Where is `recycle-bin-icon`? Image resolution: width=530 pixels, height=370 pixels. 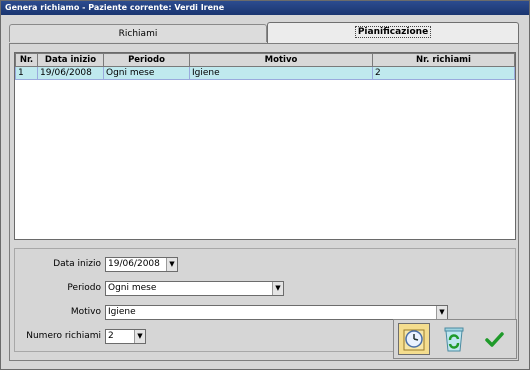 recycle-bin-icon is located at coordinates (454, 339).